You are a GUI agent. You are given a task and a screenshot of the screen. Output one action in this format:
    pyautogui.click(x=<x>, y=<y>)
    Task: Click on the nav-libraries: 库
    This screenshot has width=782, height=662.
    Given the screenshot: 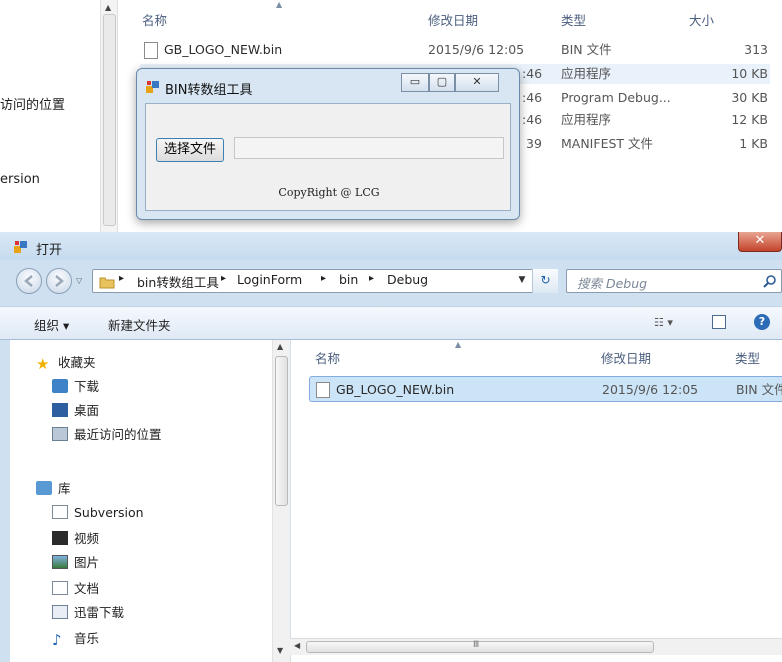 What is the action you would take?
    pyautogui.click(x=53, y=489)
    